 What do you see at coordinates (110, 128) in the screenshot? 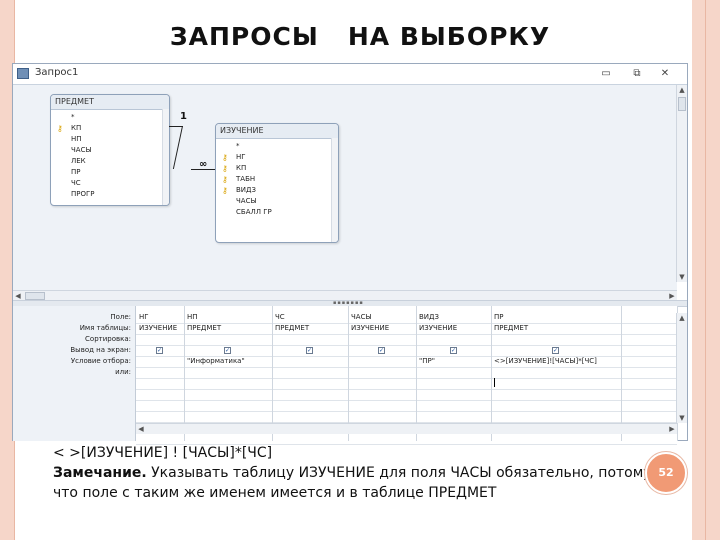
I see `table-predmet-field: ⚷ КП` at bounding box center [110, 128].